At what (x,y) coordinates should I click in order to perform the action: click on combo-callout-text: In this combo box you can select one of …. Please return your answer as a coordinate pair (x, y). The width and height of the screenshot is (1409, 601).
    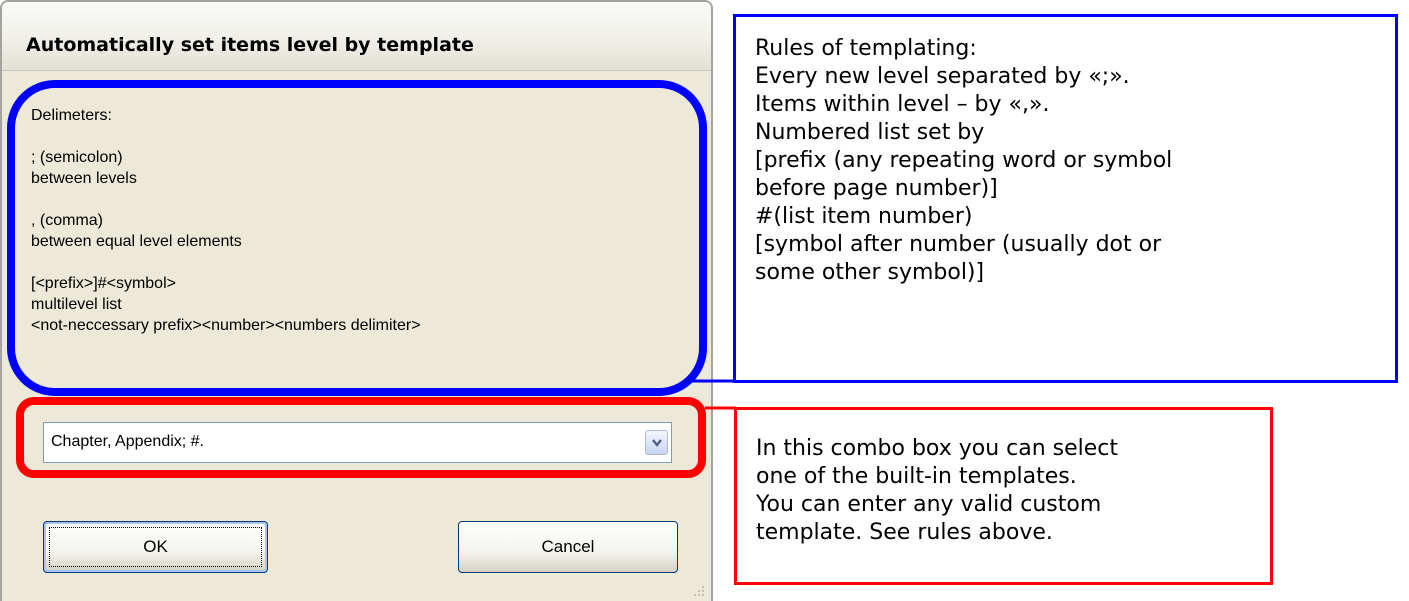
    Looking at the image, I should click on (937, 490).